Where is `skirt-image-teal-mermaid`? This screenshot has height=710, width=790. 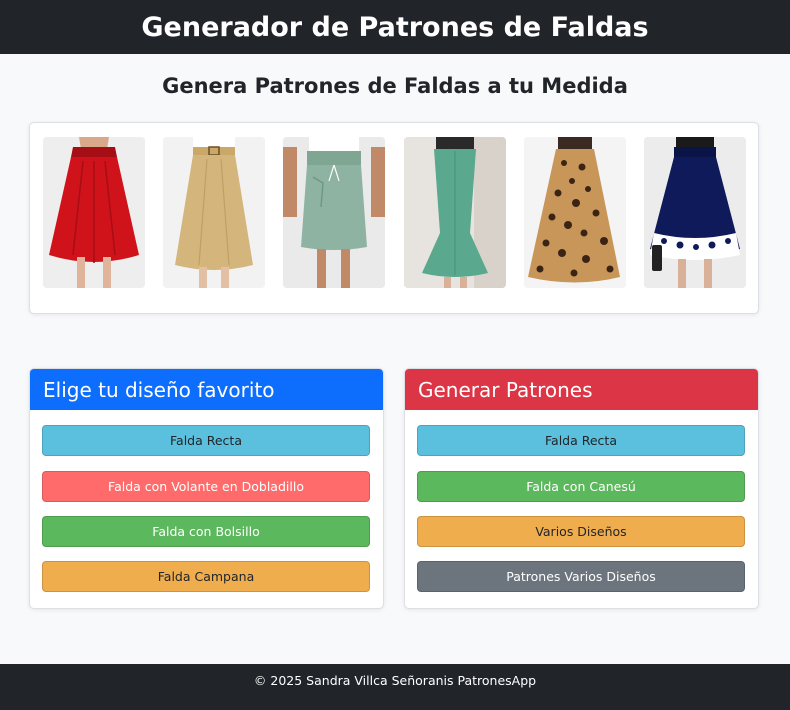
skirt-image-teal-mermaid is located at coordinates (455, 212).